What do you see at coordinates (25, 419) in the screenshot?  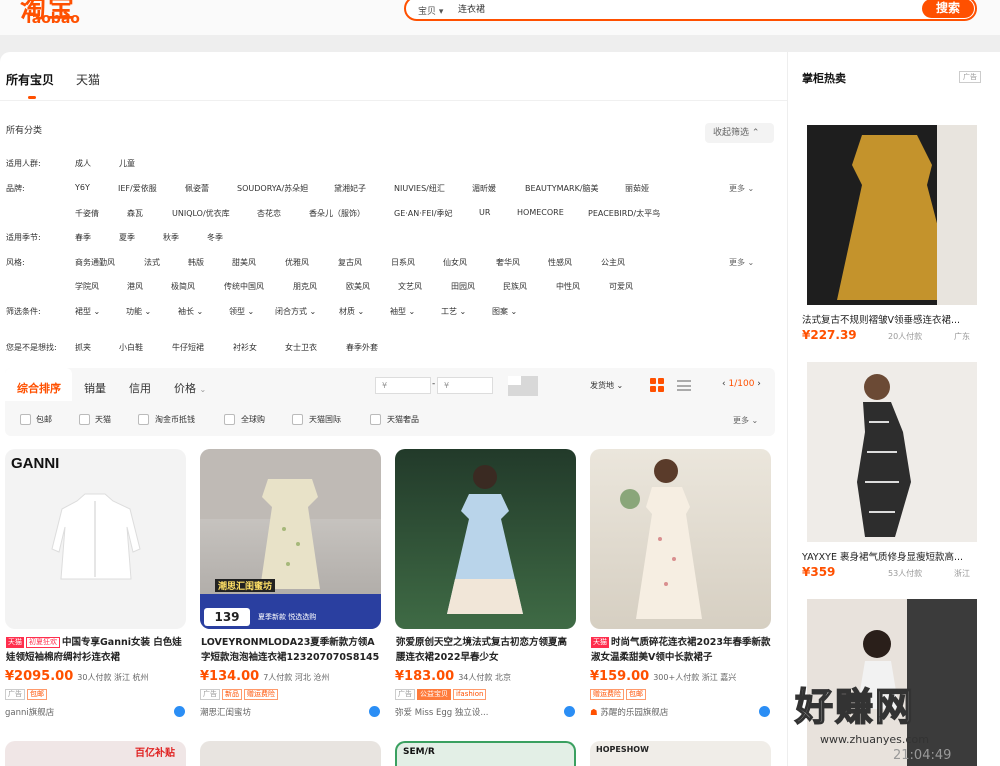 I see `checkbox-free-shipping` at bounding box center [25, 419].